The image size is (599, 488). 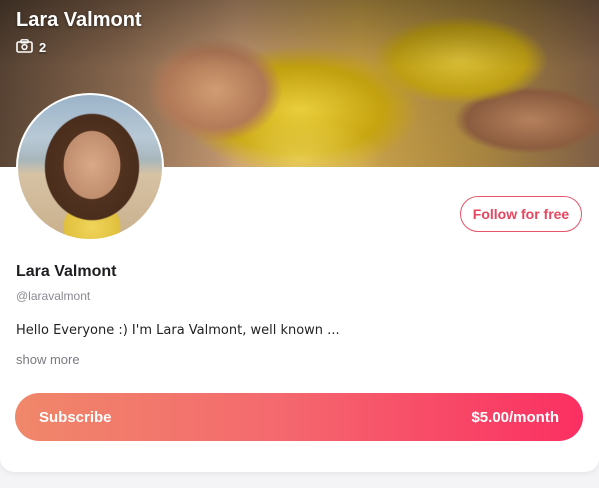 I want to click on subscribe-button: Subscribe $5.00/month, so click(x=299, y=417).